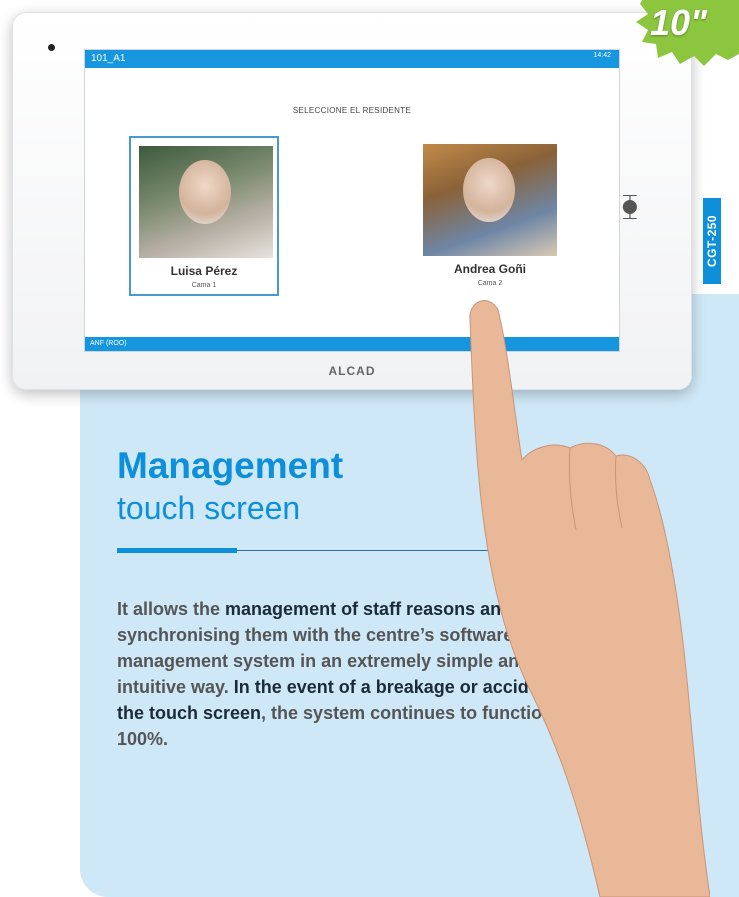  Describe the element at coordinates (204, 285) in the screenshot. I see `resident-bed-1: Cama 1` at that location.